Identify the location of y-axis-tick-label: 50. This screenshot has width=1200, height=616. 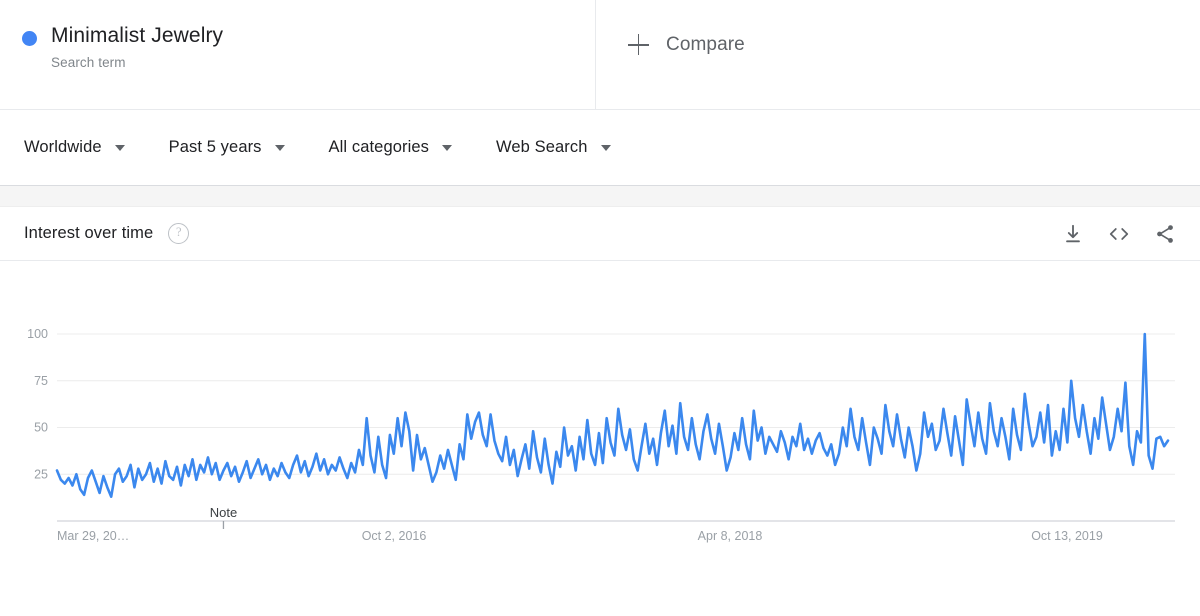
(41, 428).